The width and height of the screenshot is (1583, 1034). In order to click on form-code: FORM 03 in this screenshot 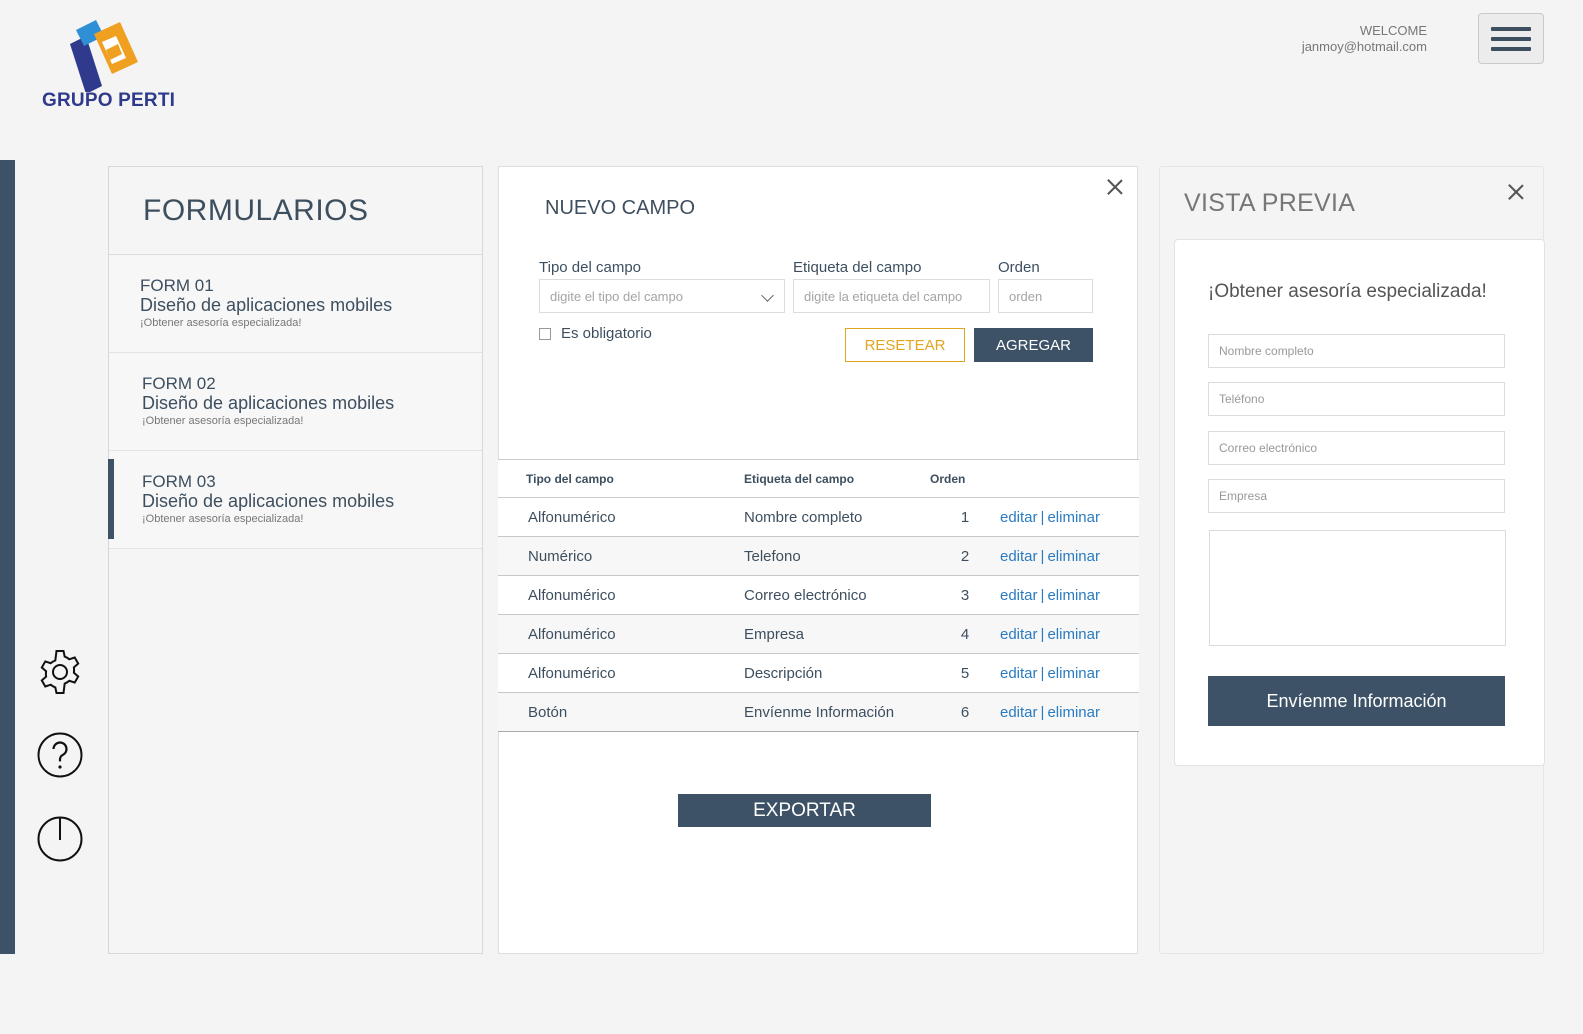, I will do `click(179, 481)`.